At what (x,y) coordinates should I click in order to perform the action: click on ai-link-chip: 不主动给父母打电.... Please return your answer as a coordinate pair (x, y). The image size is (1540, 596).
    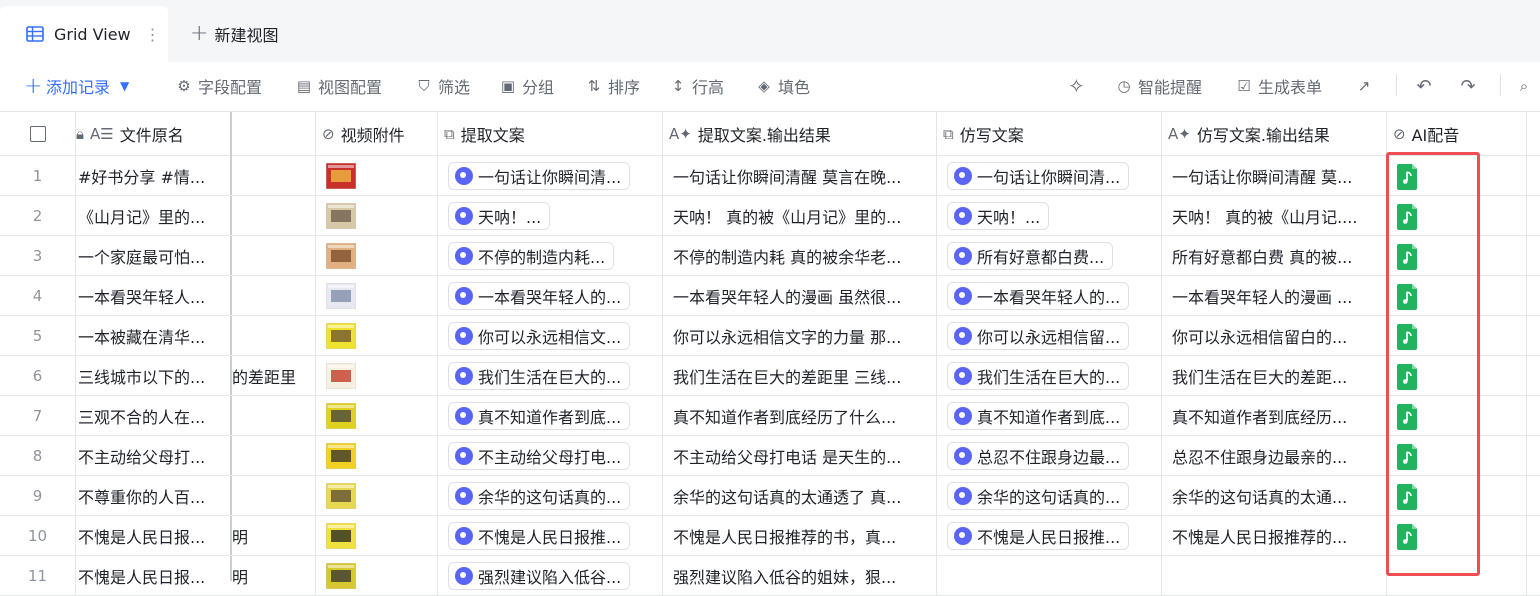
    Looking at the image, I should click on (539, 455).